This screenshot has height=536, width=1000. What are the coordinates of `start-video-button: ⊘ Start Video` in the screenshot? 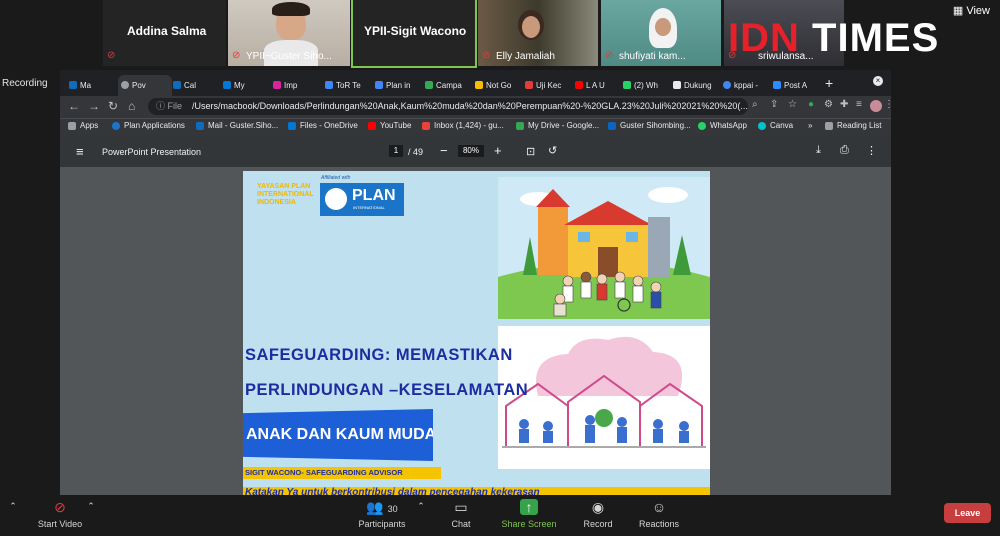 It's located at (60, 514).